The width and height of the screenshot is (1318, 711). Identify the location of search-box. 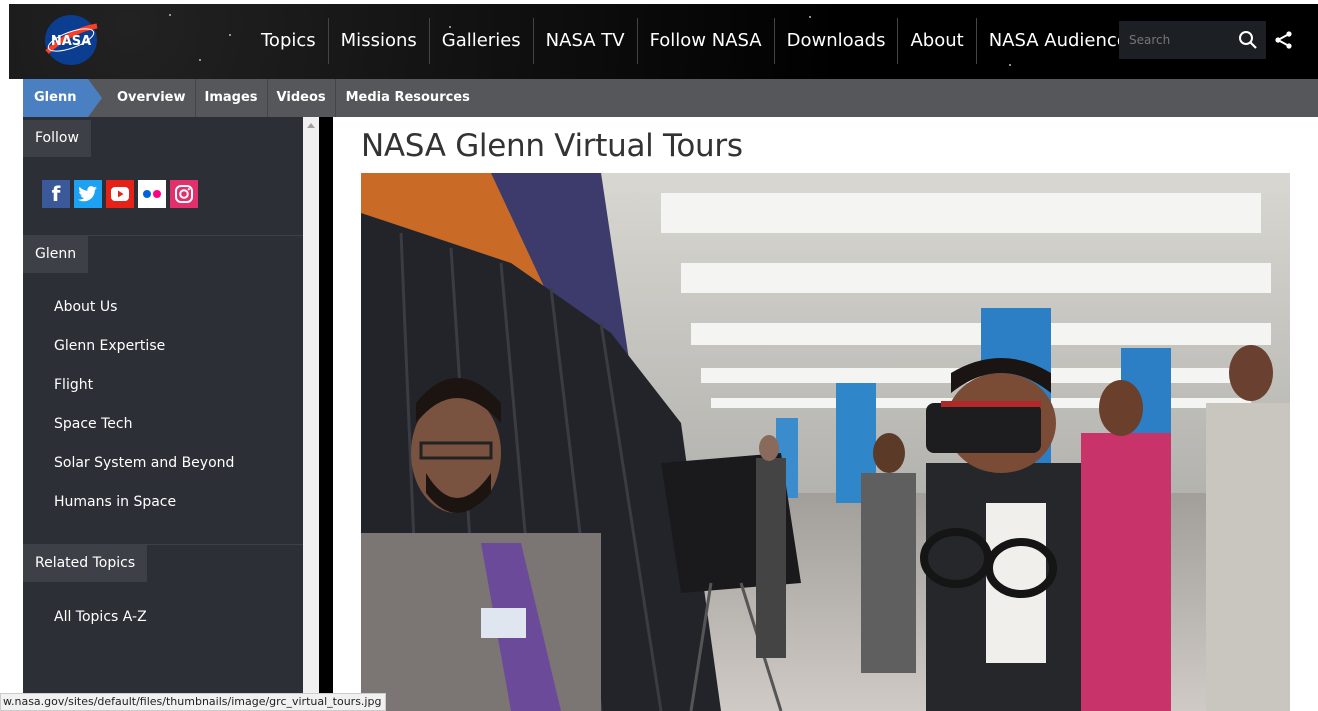
(1192, 40).